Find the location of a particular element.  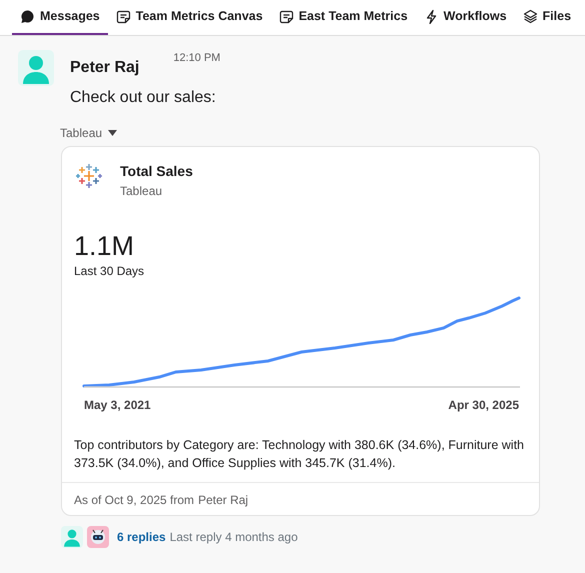

card-subtitle: Tableau is located at coordinates (142, 191).